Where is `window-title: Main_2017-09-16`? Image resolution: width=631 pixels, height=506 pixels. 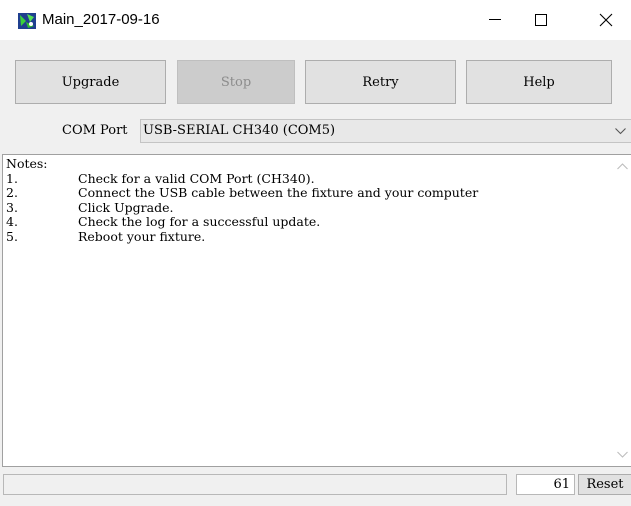
window-title: Main_2017-09-16 is located at coordinates (101, 19).